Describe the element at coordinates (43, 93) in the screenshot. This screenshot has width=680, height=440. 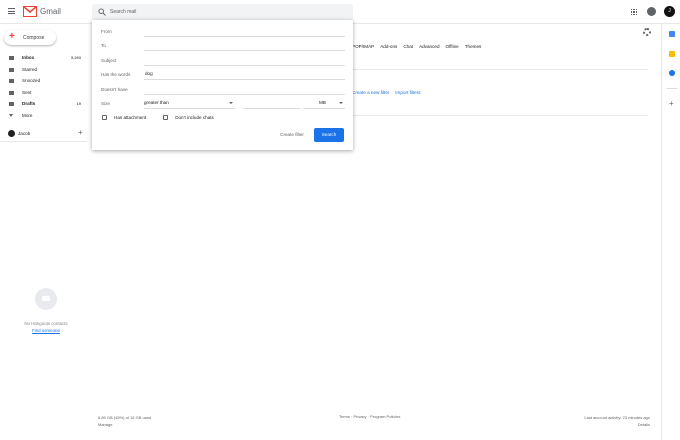
I see `sidebar-item-sent: Sent` at that location.